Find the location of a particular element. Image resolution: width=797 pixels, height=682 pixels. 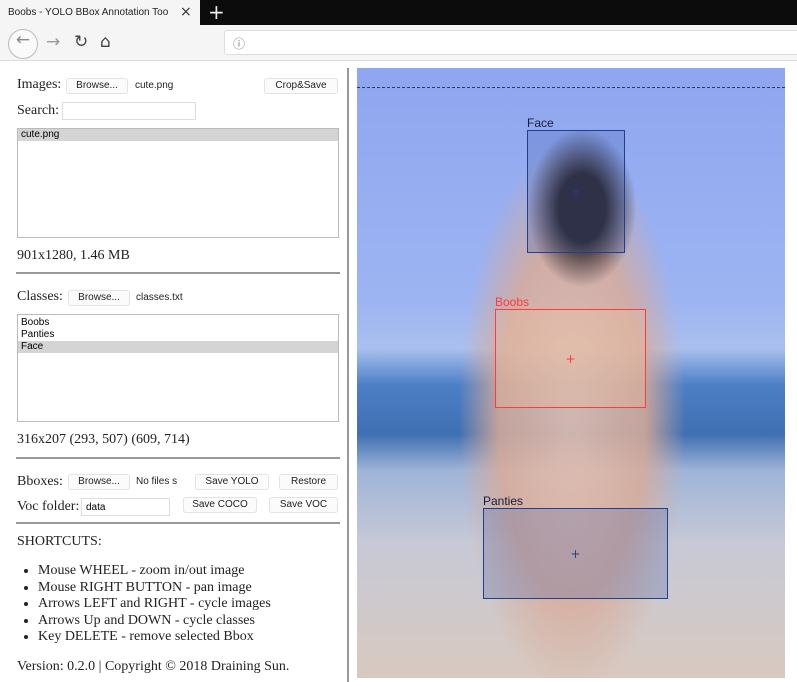

bbox-face: Face + is located at coordinates (576, 184).